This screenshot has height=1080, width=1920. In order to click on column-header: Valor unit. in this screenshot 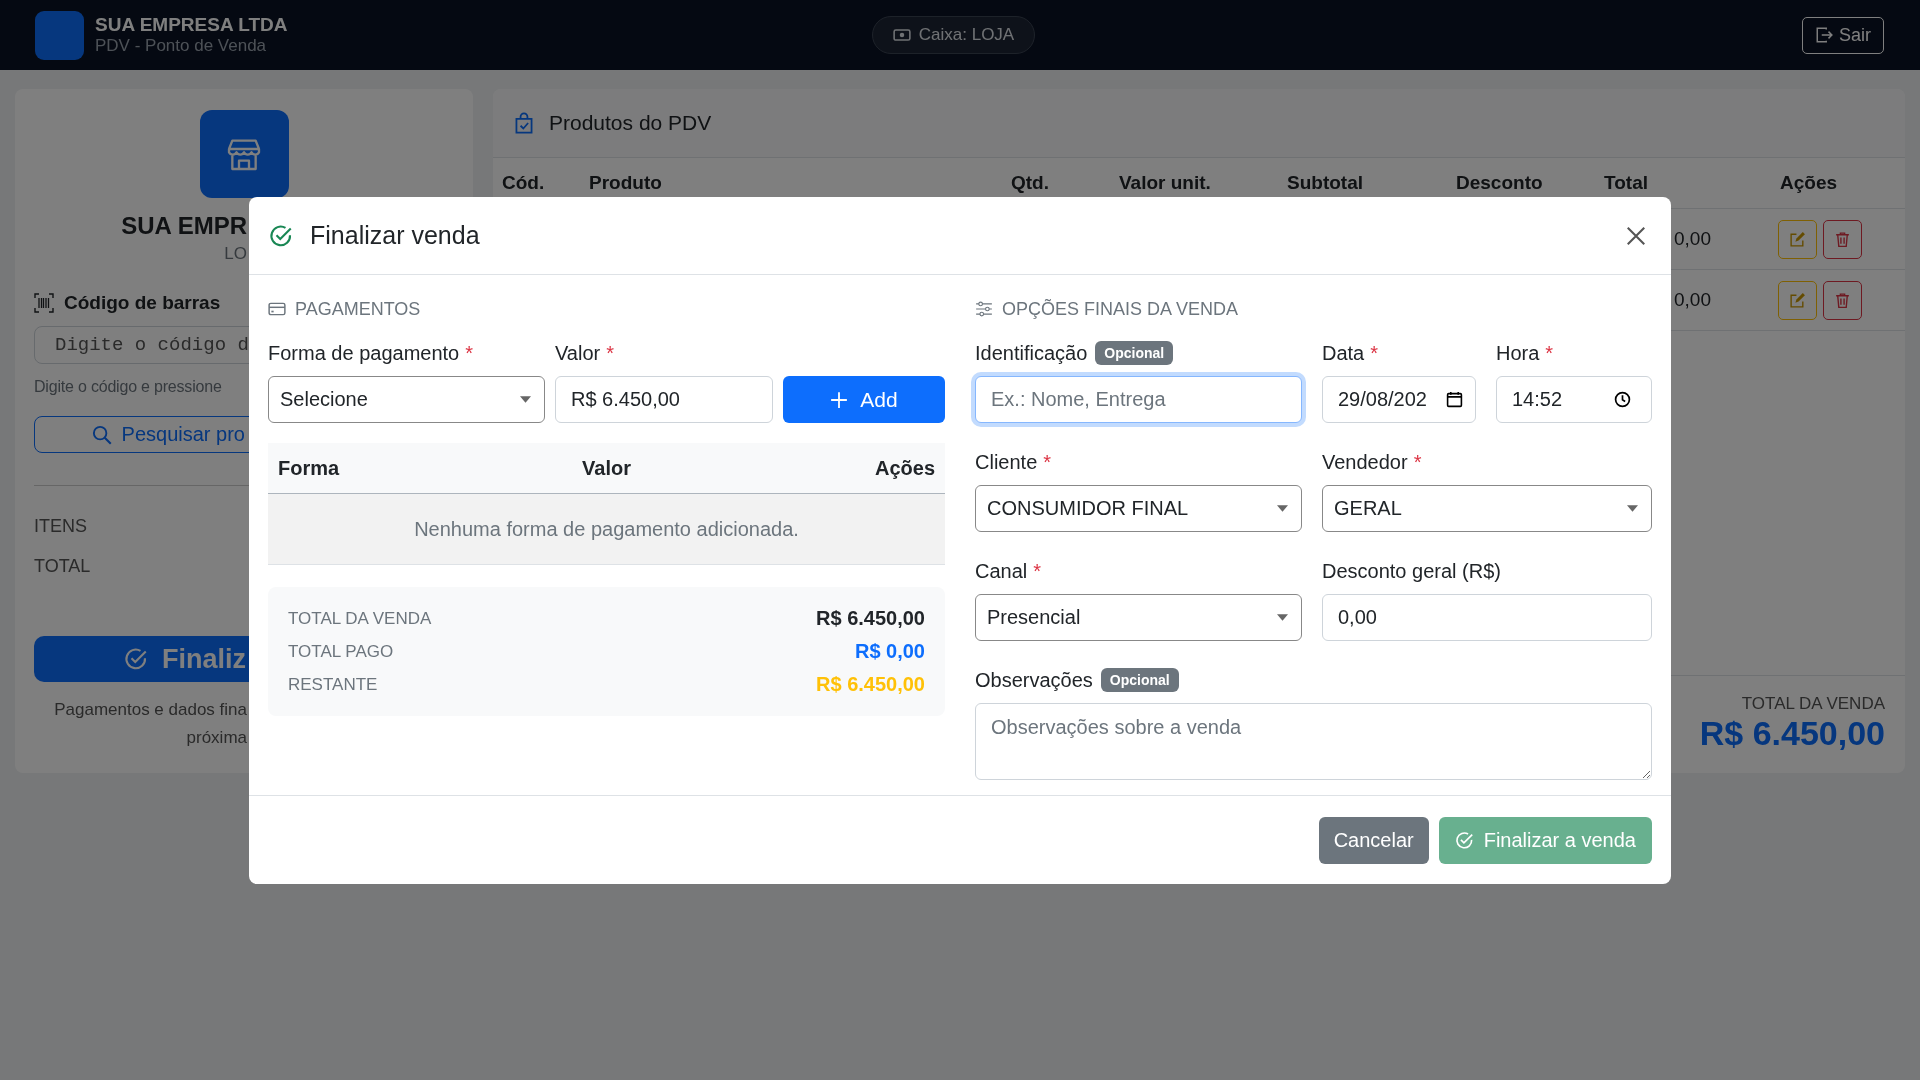, I will do `click(1165, 183)`.